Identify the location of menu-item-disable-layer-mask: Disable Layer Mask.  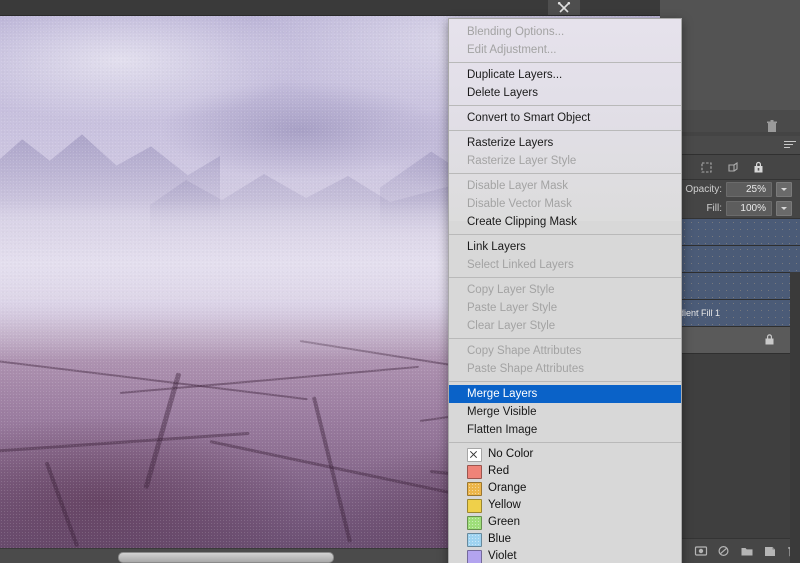
(517, 186).